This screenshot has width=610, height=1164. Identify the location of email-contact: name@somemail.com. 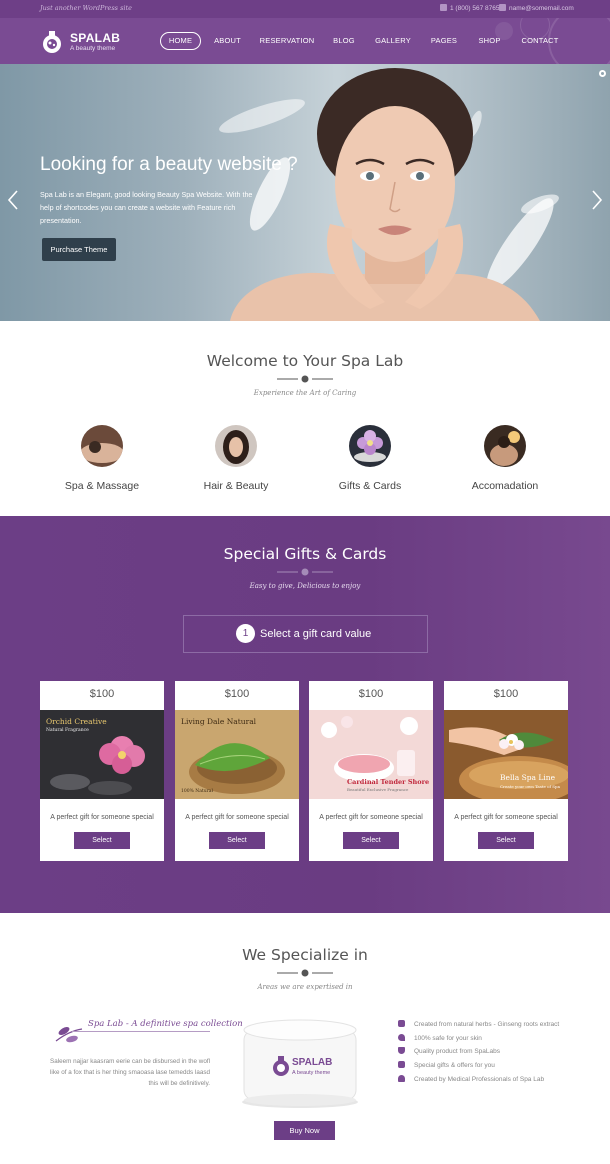
(536, 8).